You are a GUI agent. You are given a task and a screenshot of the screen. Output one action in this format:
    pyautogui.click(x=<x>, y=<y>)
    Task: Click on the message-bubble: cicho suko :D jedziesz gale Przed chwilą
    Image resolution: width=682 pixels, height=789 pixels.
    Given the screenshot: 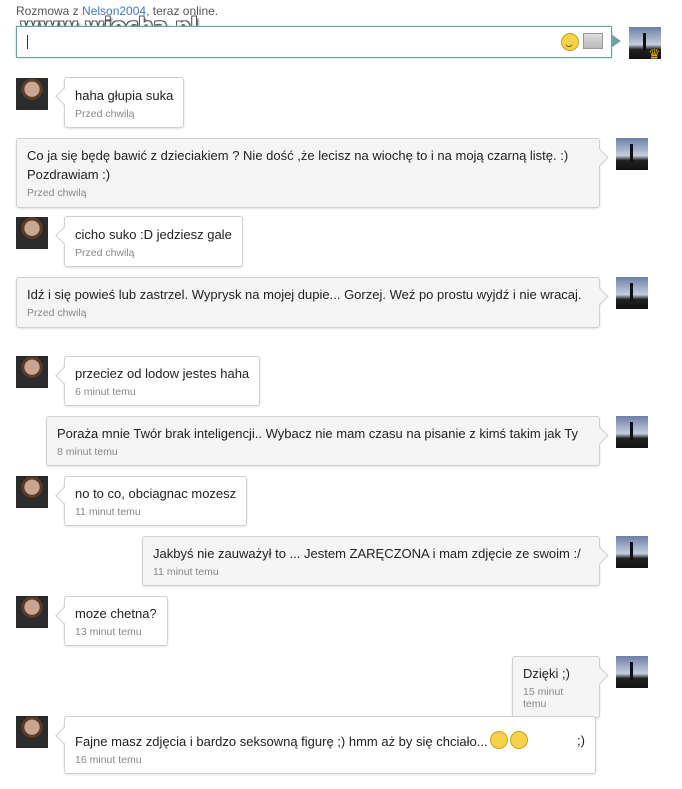 What is the action you would take?
    pyautogui.click(x=153, y=241)
    